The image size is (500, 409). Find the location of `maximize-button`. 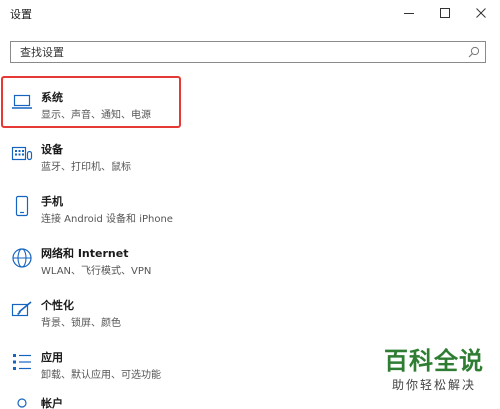

maximize-button is located at coordinates (445, 13).